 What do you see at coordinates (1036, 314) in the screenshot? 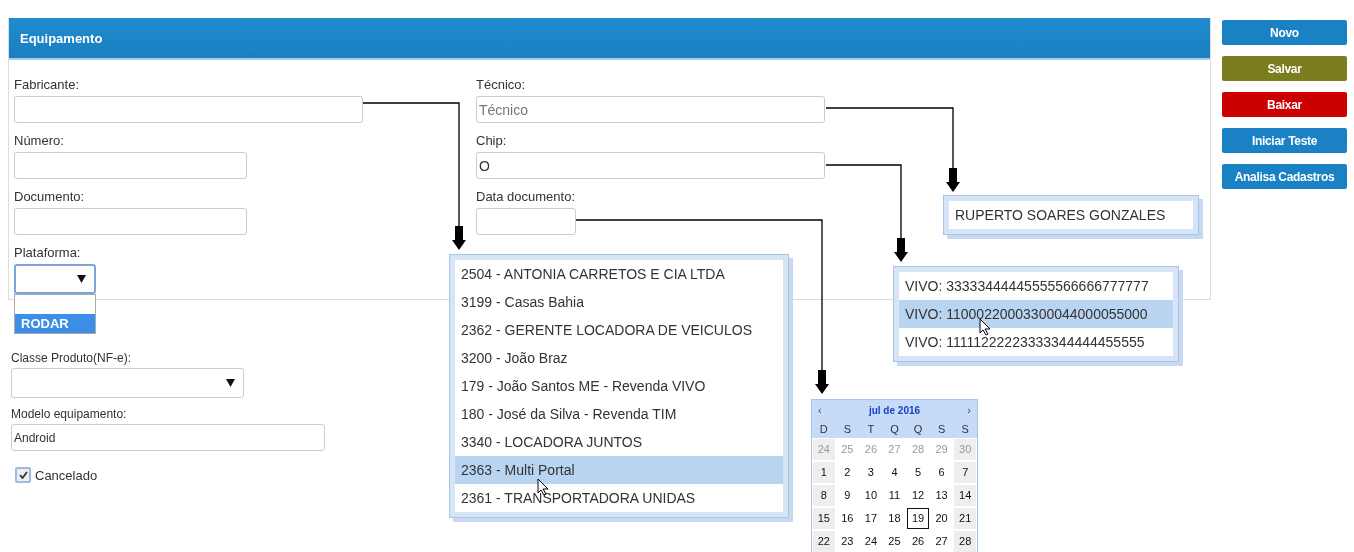
I see `suggestion-item: VIVO: 11000220003300044000055000` at bounding box center [1036, 314].